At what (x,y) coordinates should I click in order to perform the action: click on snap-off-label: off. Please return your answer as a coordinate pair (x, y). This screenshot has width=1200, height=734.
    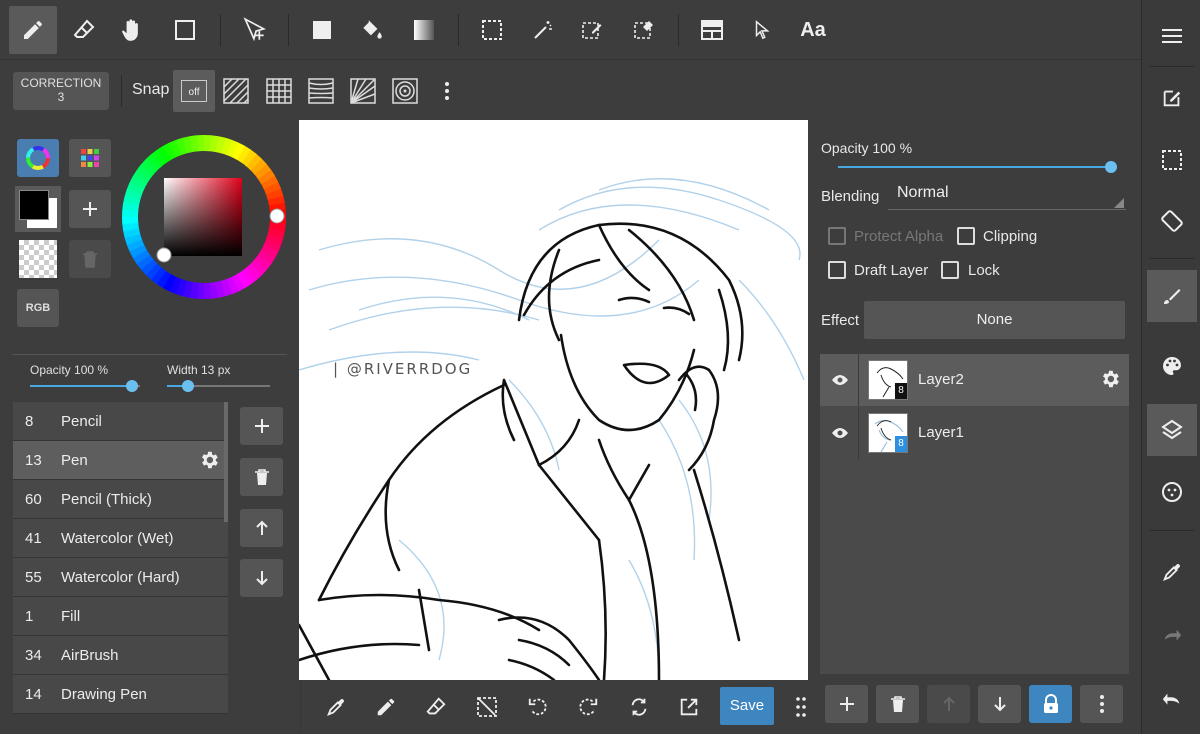
    Looking at the image, I should click on (194, 91).